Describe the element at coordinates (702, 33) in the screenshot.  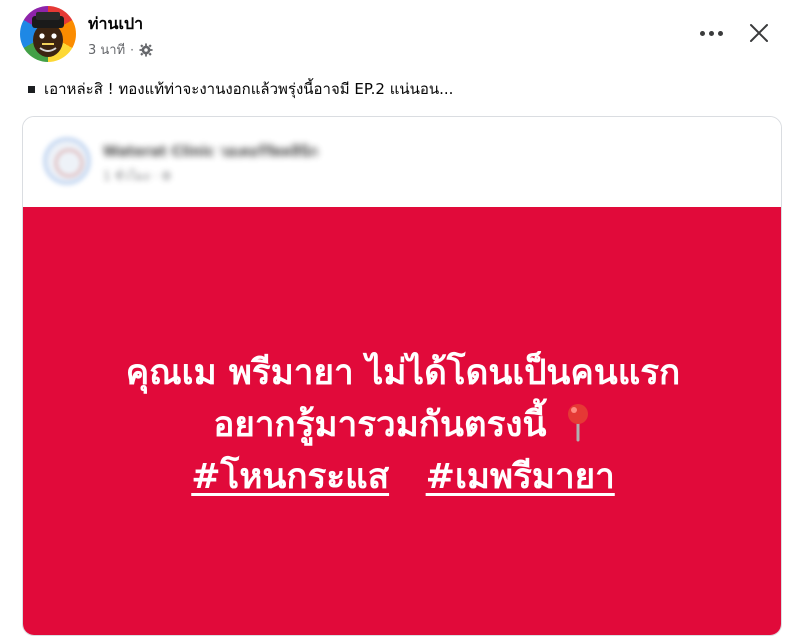
I see `more-dots-icon` at that location.